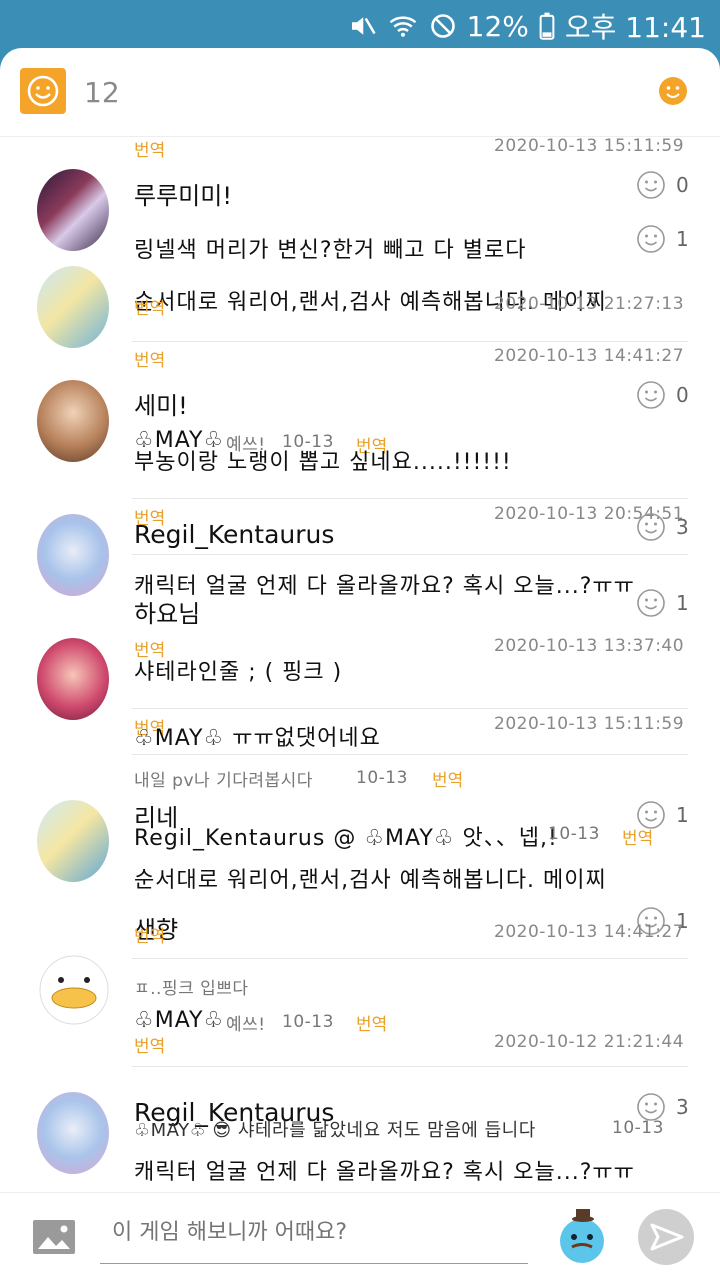  What do you see at coordinates (191, 989) in the screenshot?
I see `comment-text: ㅍ..핑크 입쁘다` at bounding box center [191, 989].